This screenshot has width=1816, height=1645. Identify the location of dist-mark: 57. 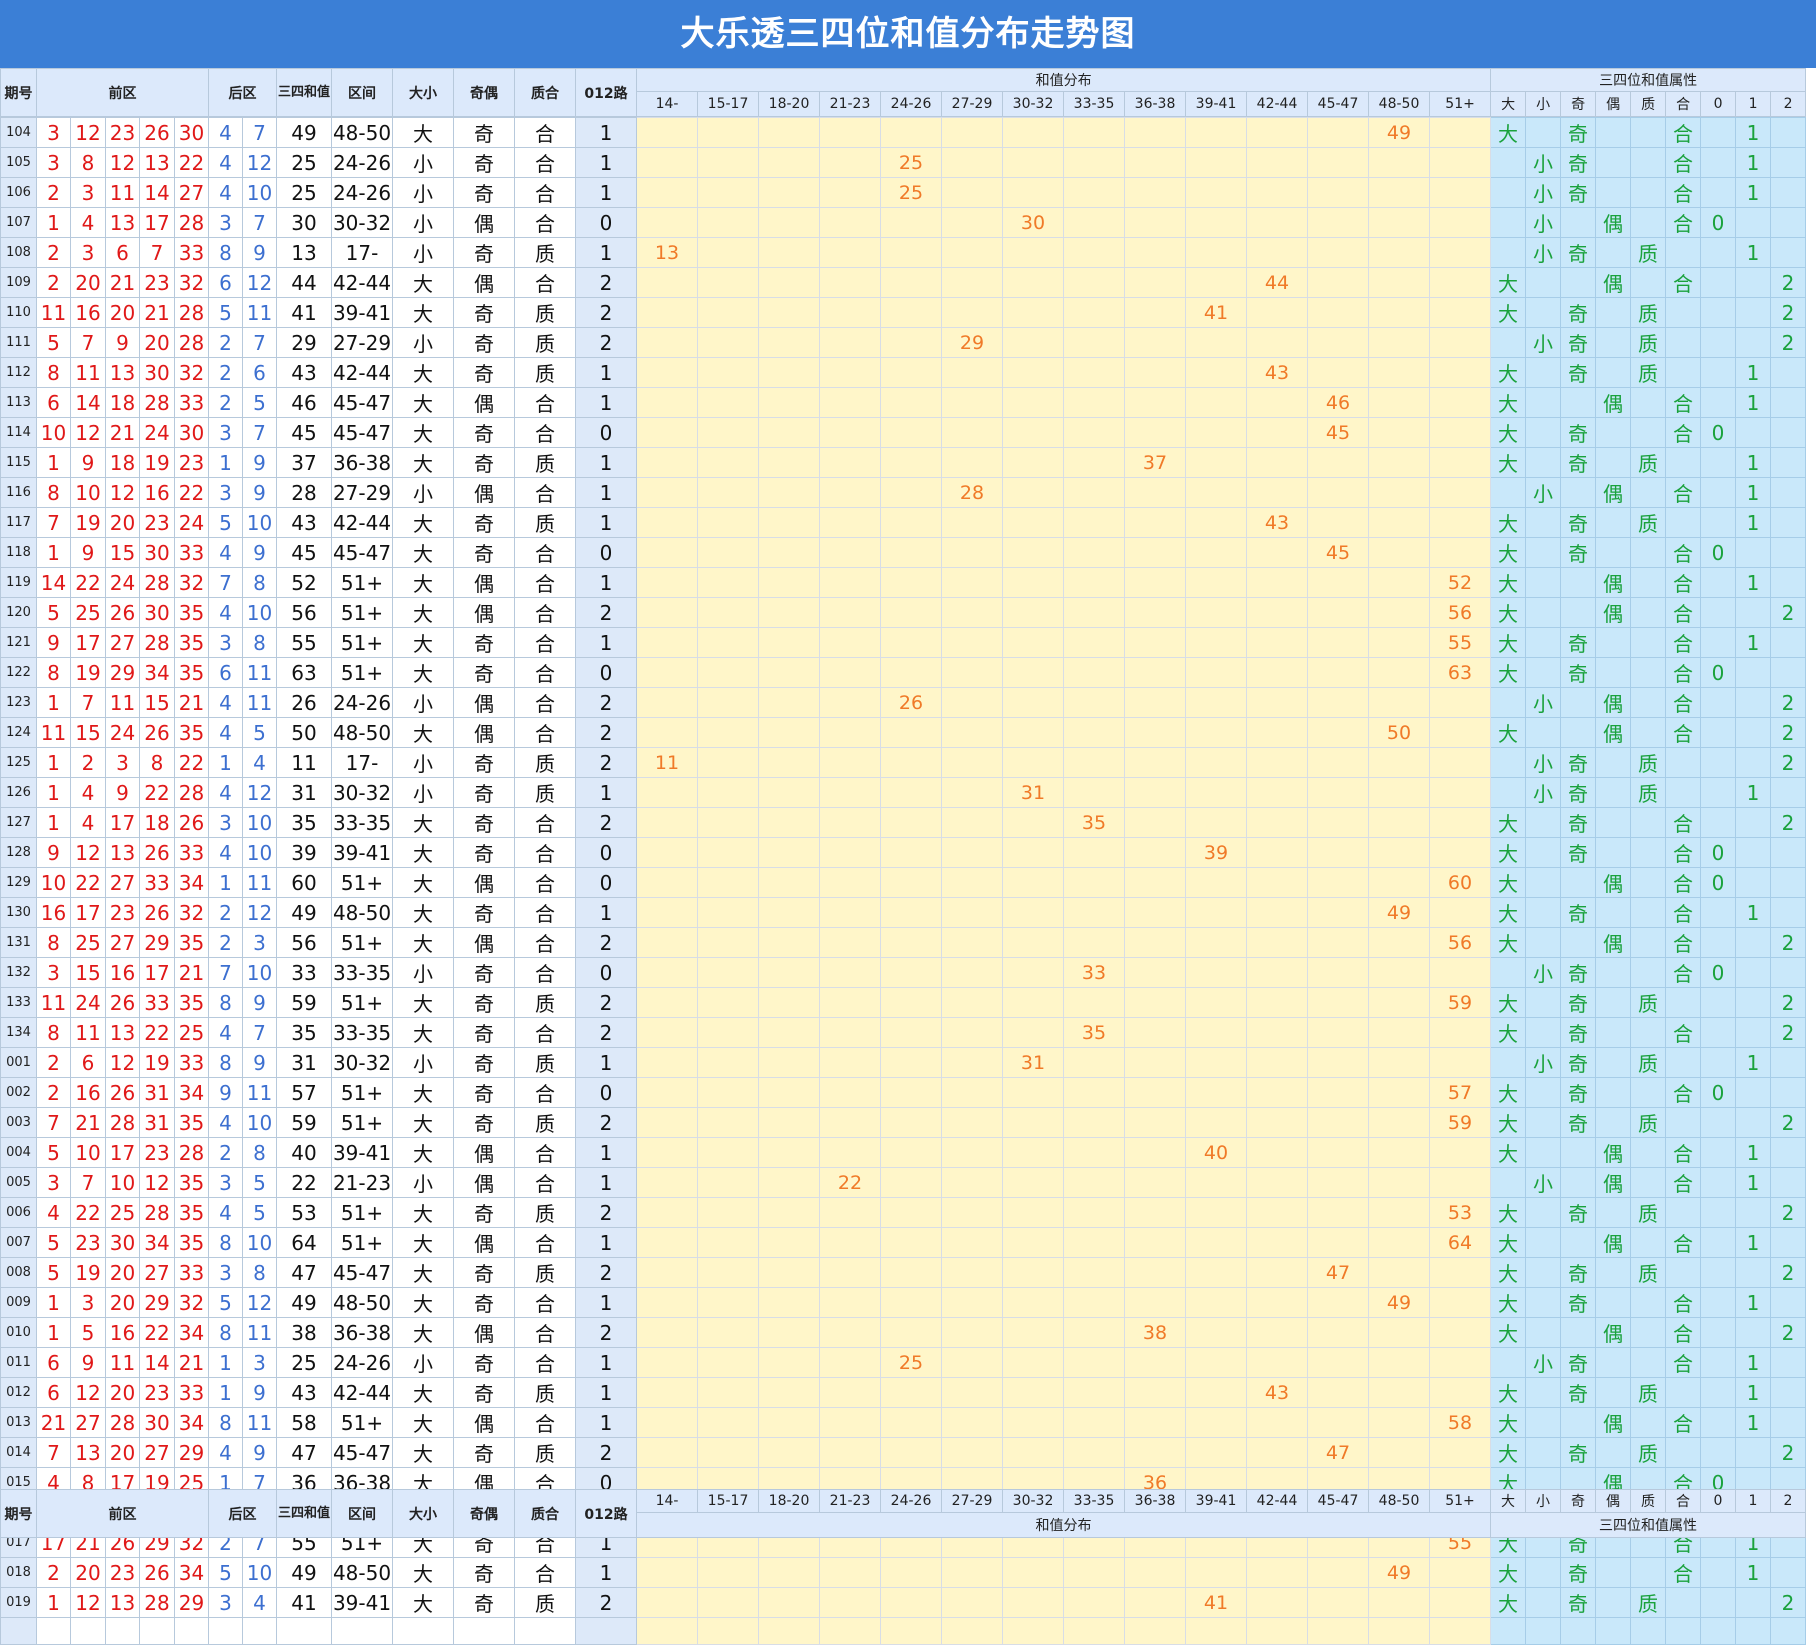
(1460, 1092).